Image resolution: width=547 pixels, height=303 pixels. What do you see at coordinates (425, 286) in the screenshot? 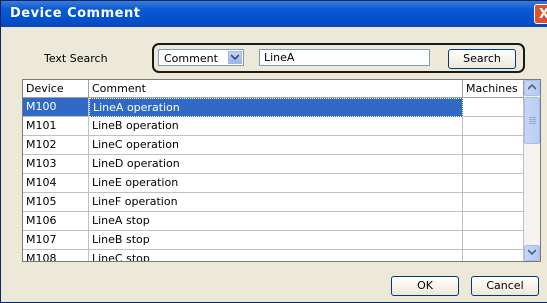
I see `ok-button: OK` at bounding box center [425, 286].